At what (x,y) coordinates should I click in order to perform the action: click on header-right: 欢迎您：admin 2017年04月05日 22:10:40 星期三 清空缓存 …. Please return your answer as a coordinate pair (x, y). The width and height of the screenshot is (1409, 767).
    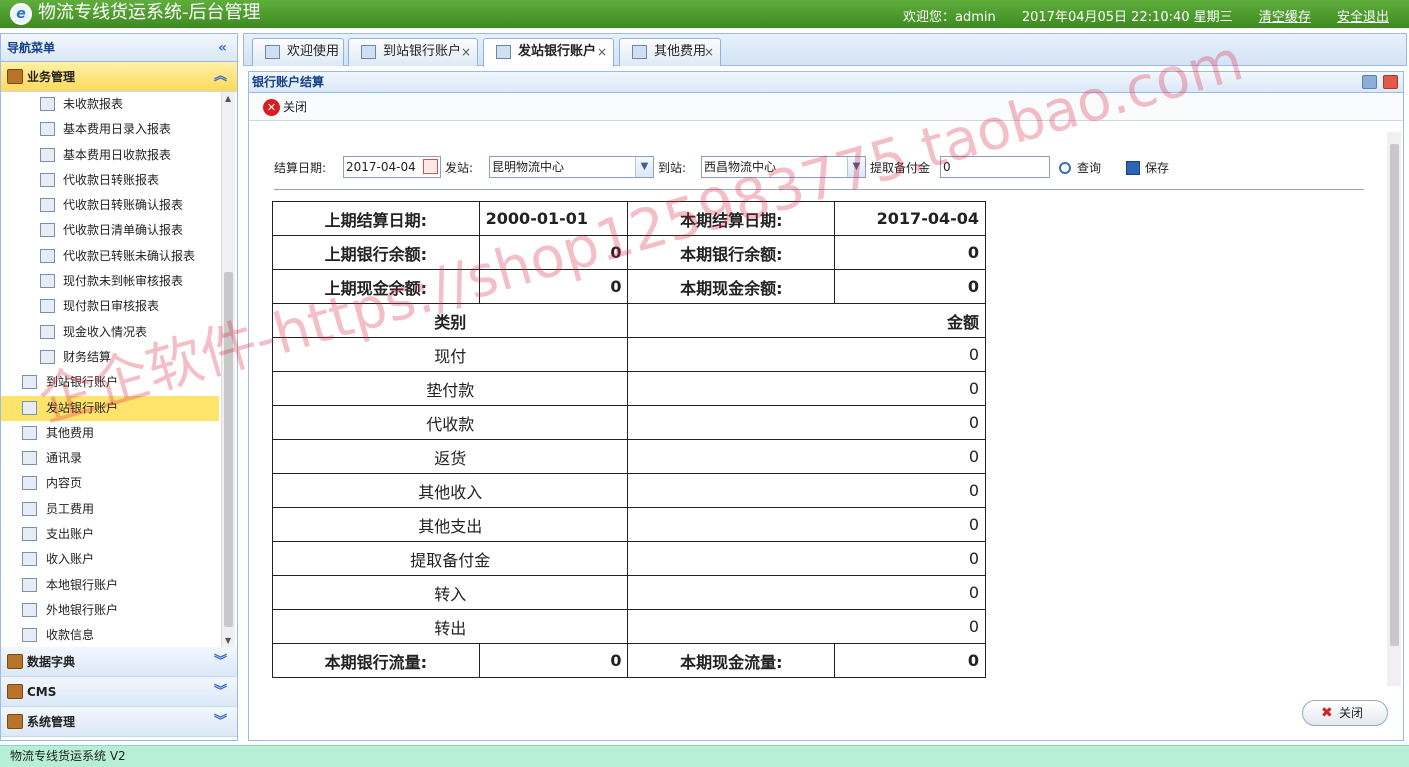
    Looking at the image, I should click on (1135, 15).